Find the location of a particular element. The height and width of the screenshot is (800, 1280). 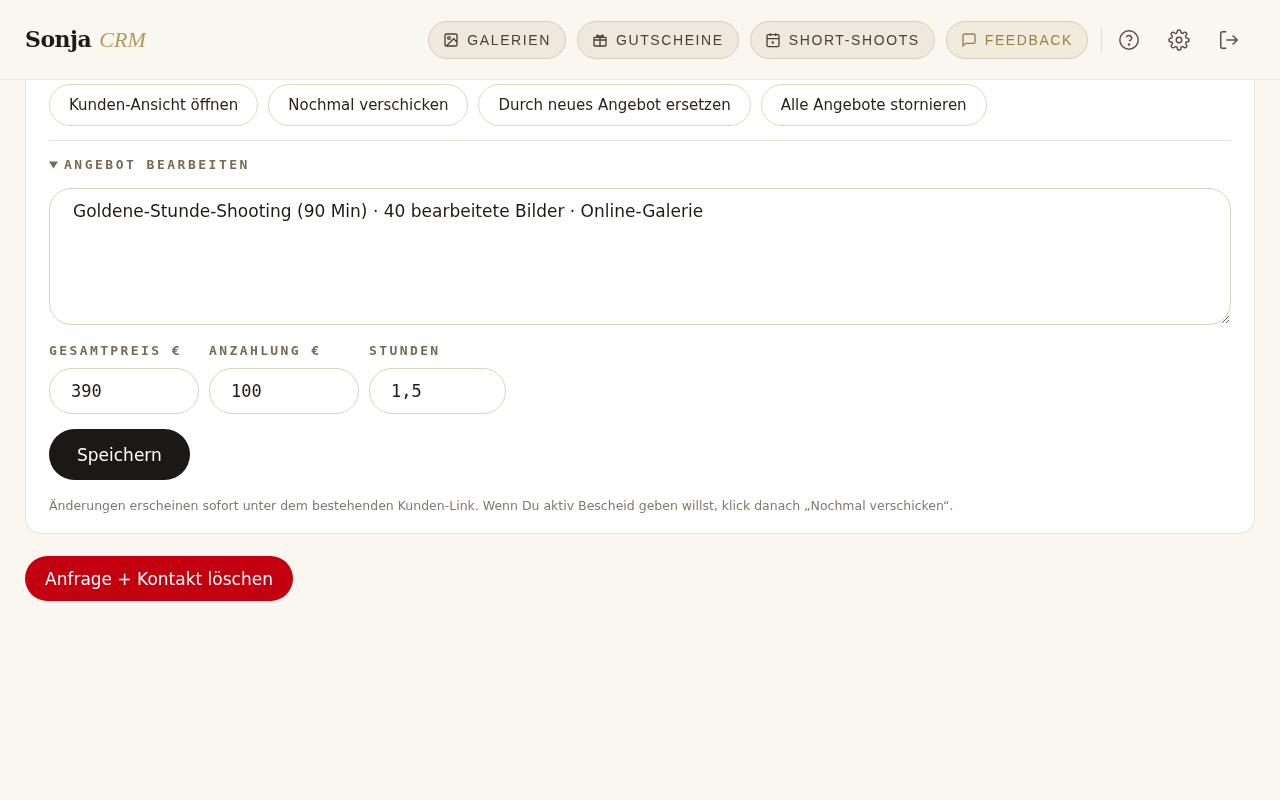

input-field: 390 is located at coordinates (124, 391).